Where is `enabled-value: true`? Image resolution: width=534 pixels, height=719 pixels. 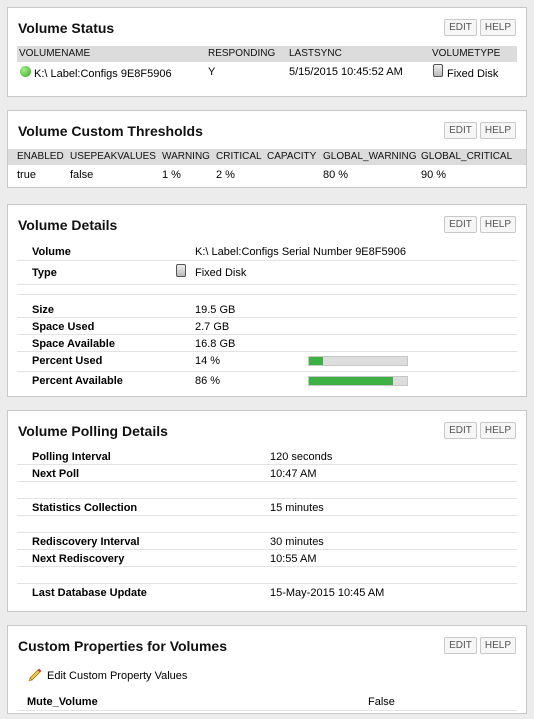
enabled-value: true is located at coordinates (26, 175).